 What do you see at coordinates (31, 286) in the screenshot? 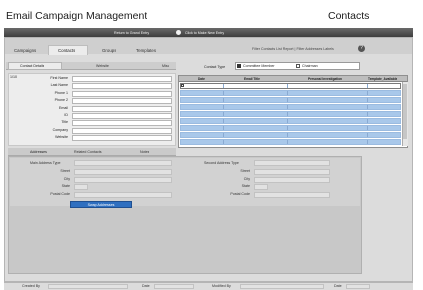
I see `created-by-label: Created By` at bounding box center [31, 286].